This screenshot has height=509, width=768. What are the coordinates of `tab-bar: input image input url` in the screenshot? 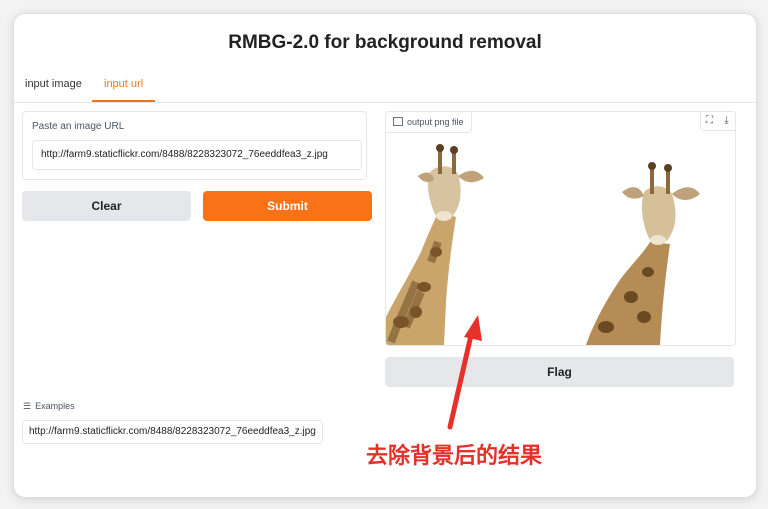 It's located at (385, 86).